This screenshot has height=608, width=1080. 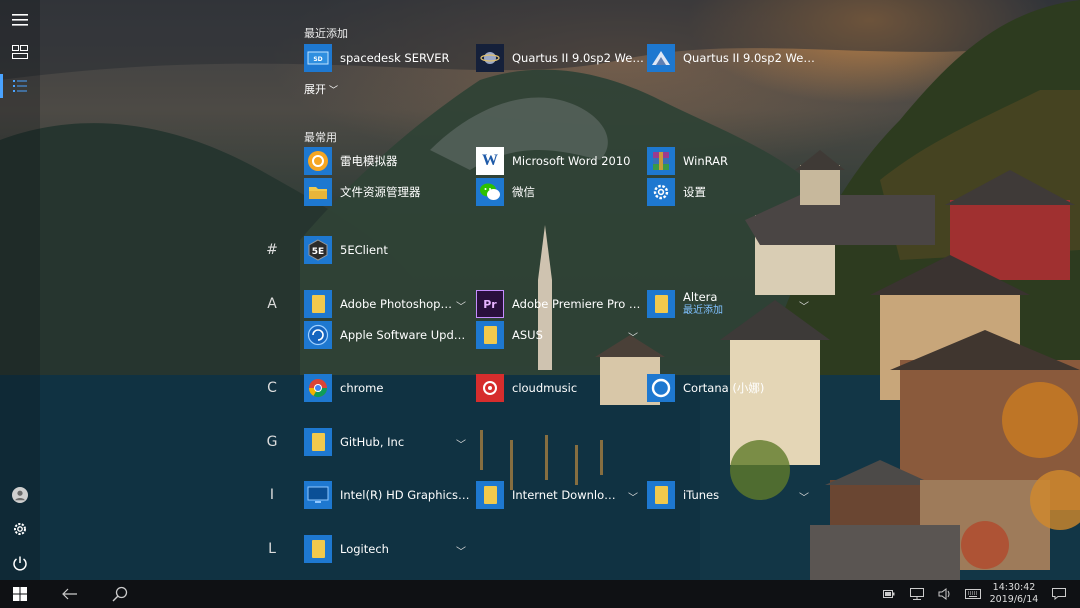 I want to click on app-label: Cortana (小娜), so click(x=724, y=388).